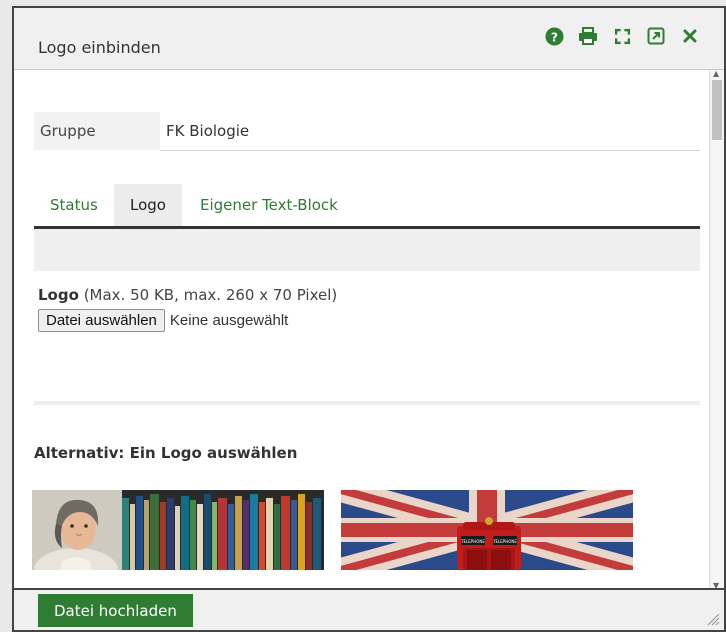 Image resolution: width=726 pixels, height=632 pixels. What do you see at coordinates (717, 110) in the screenshot?
I see `scroll-thumb` at bounding box center [717, 110].